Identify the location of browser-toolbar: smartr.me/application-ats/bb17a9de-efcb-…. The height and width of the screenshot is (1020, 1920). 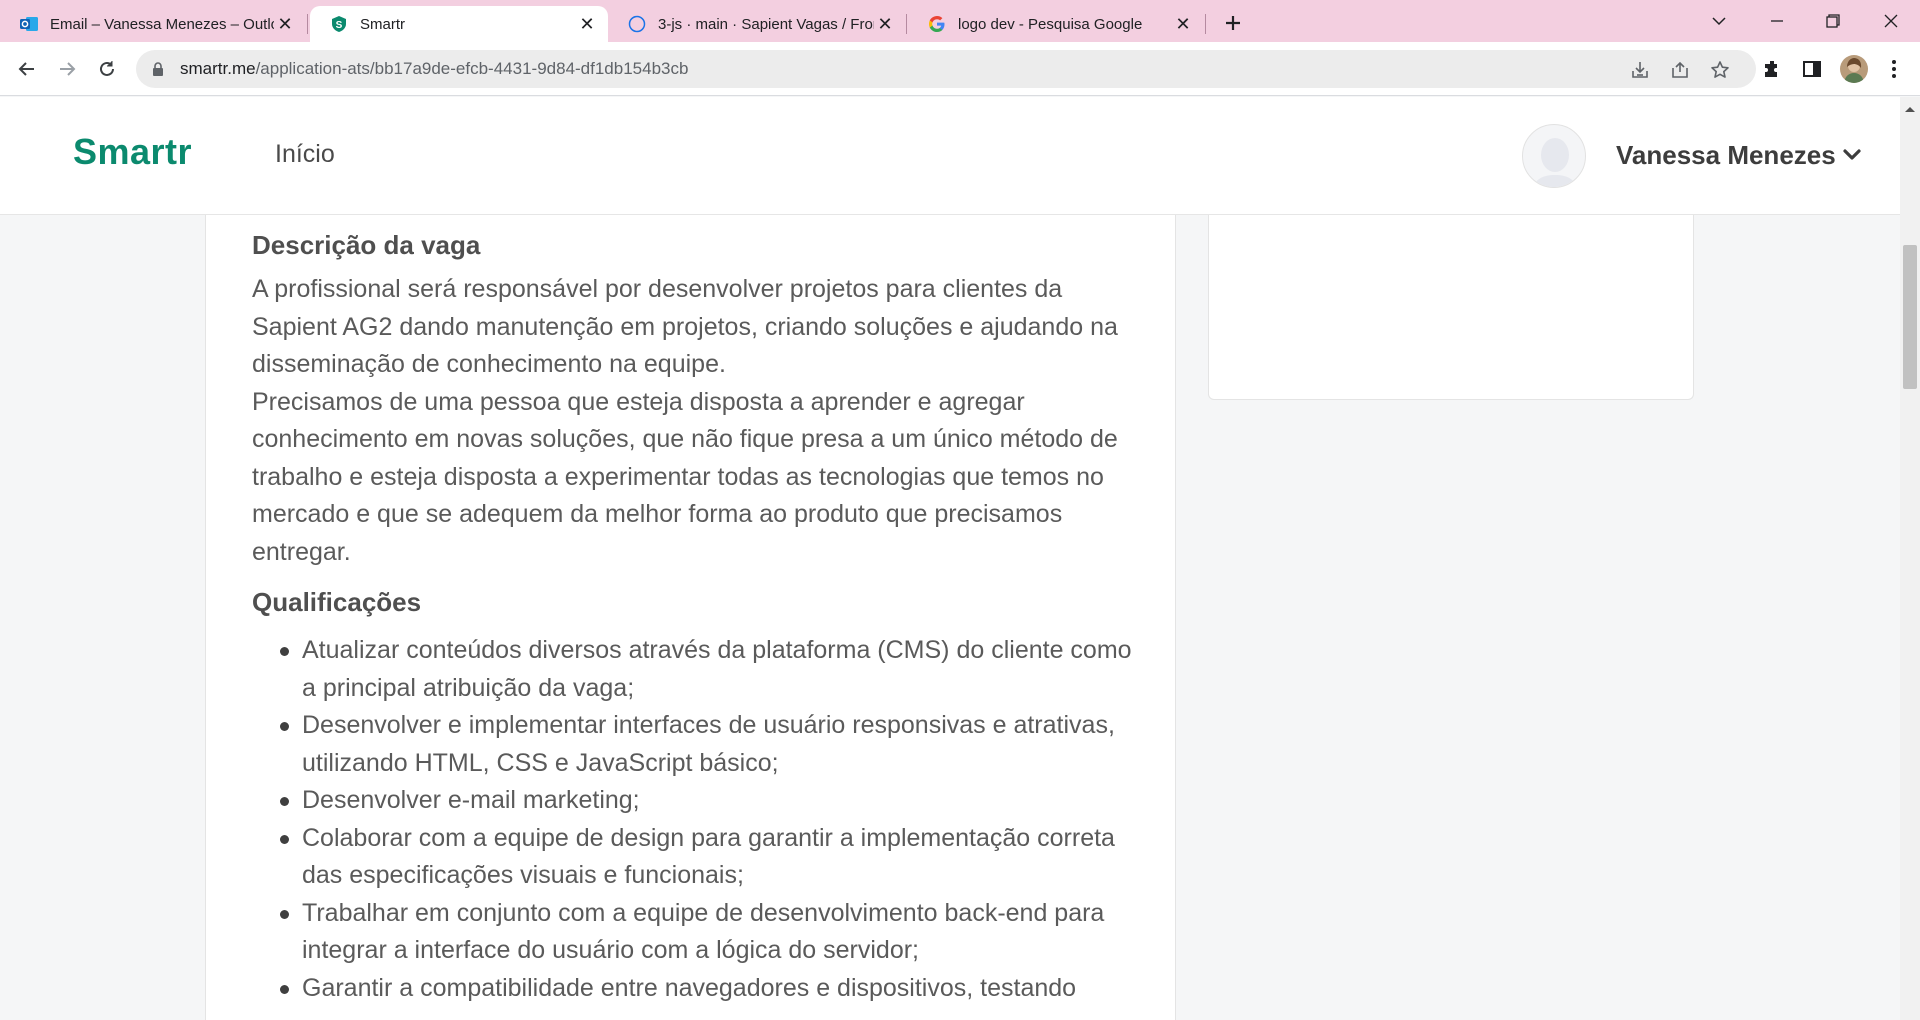
(960, 69).